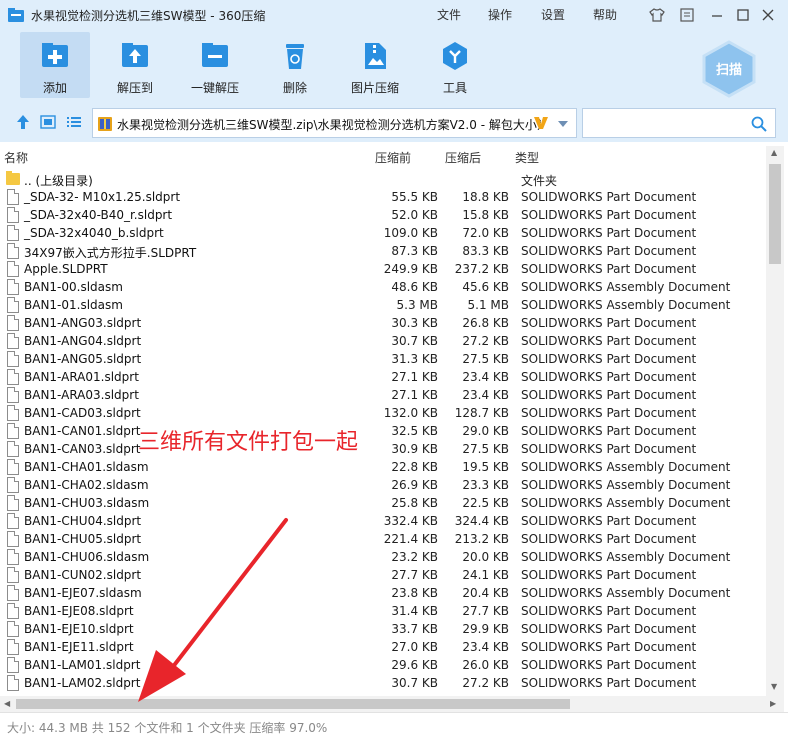 This screenshot has width=788, height=740. Describe the element at coordinates (393, 157) in the screenshot. I see `column-size: 压缩前` at that location.